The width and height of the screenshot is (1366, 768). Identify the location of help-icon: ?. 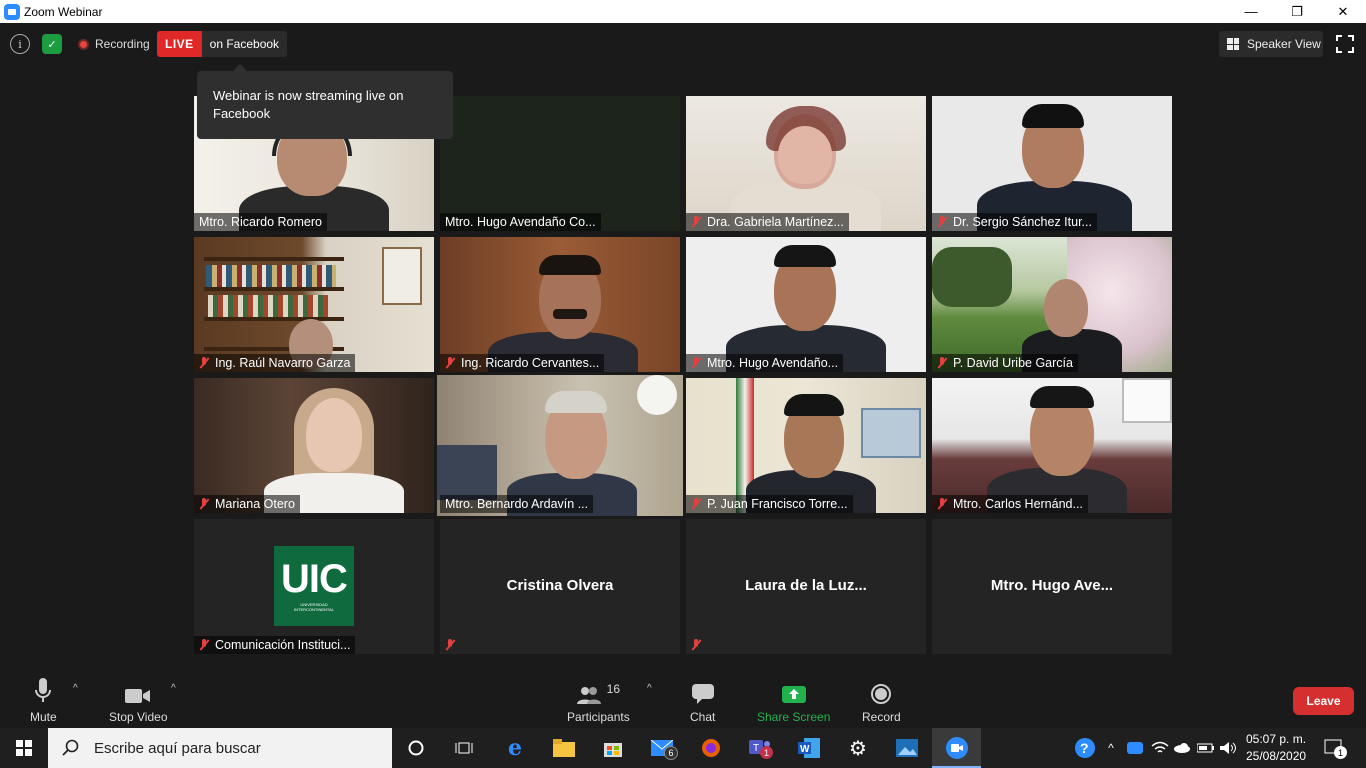
(1085, 748).